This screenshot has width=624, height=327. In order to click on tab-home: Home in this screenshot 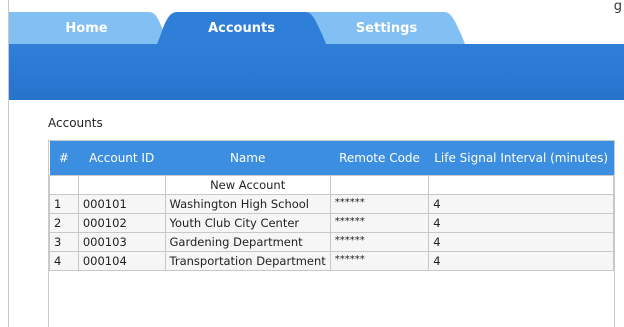, I will do `click(86, 28)`.